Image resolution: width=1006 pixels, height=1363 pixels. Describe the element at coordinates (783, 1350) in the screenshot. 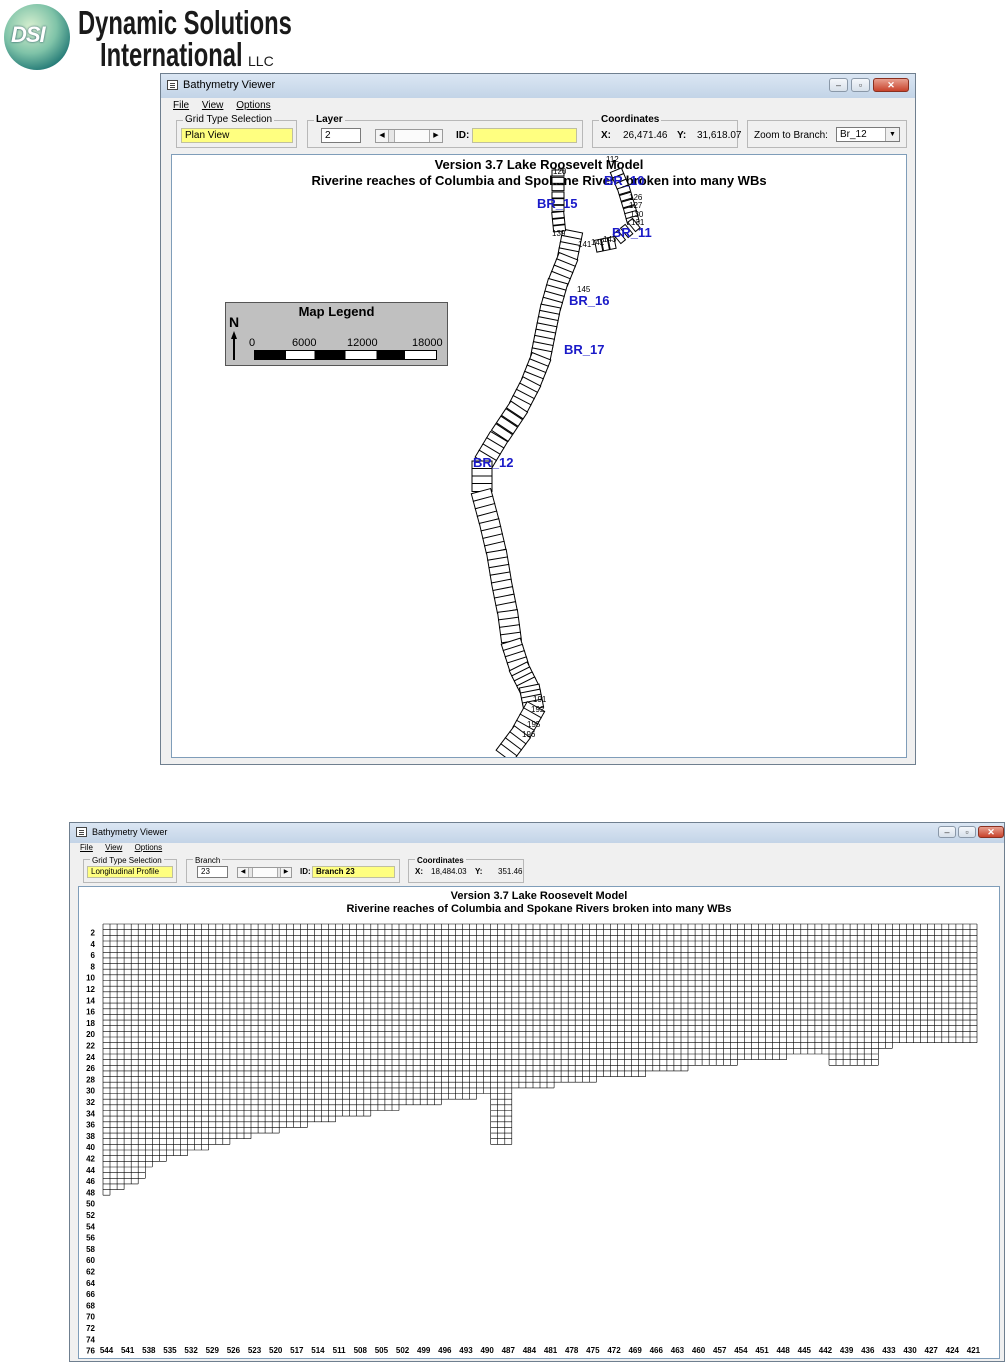

I see `x-tick-label: 448` at that location.